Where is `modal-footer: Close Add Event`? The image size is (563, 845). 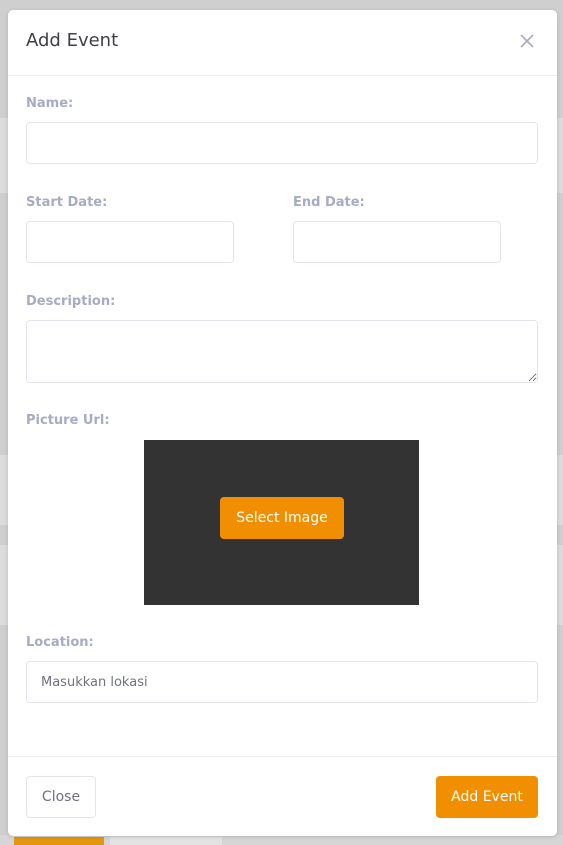 modal-footer: Close Add Event is located at coordinates (282, 796).